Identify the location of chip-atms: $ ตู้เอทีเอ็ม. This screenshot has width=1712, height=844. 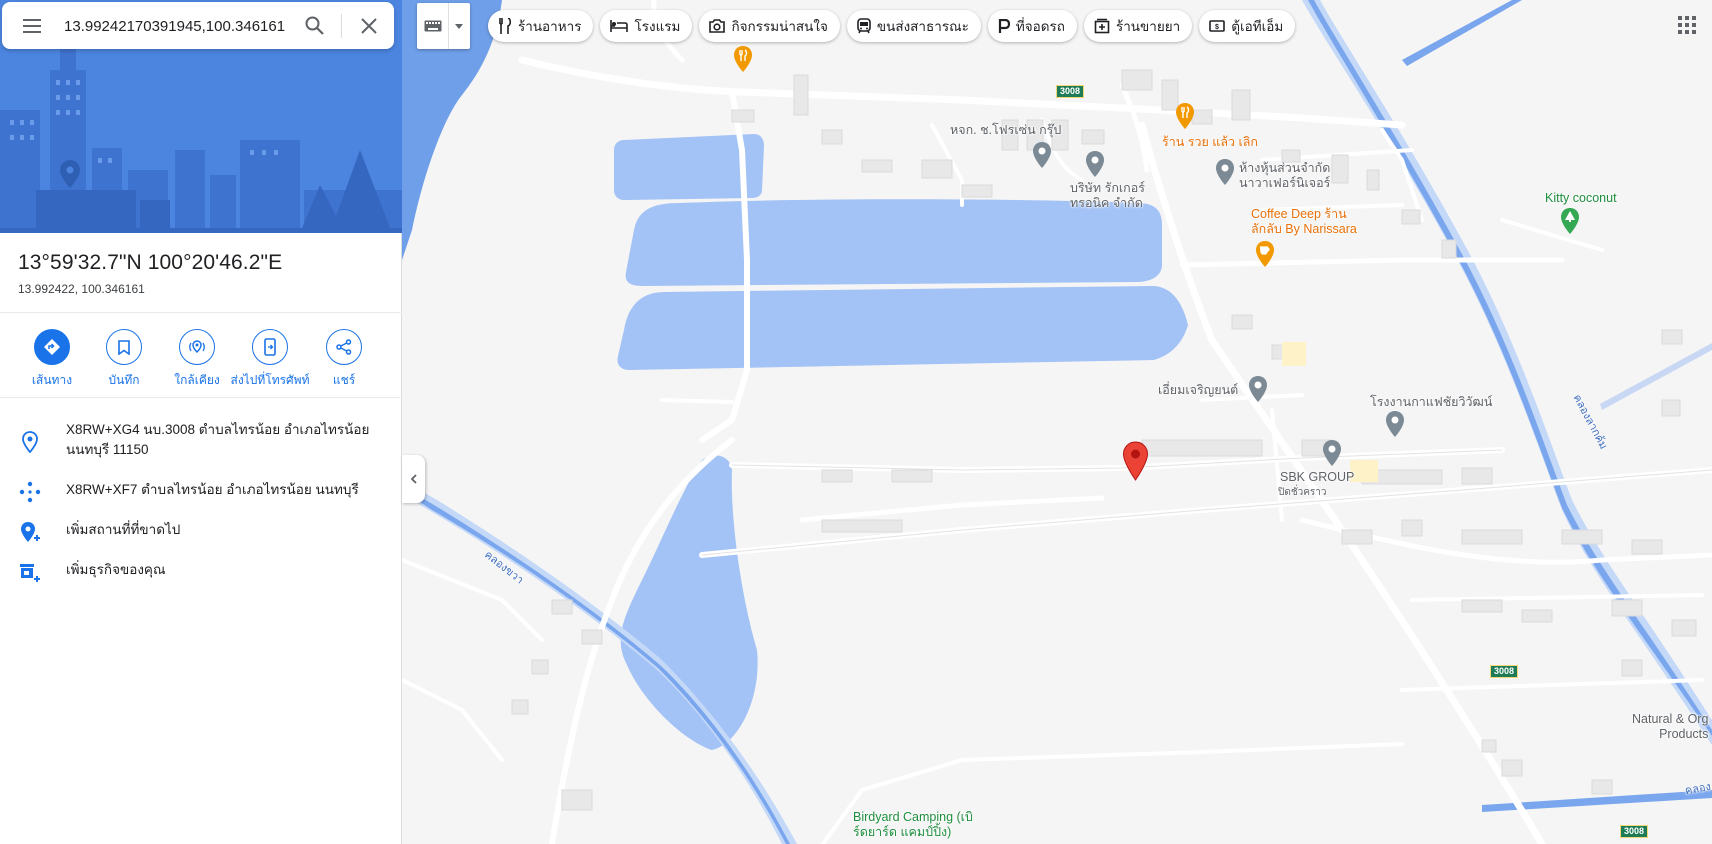
(1247, 26).